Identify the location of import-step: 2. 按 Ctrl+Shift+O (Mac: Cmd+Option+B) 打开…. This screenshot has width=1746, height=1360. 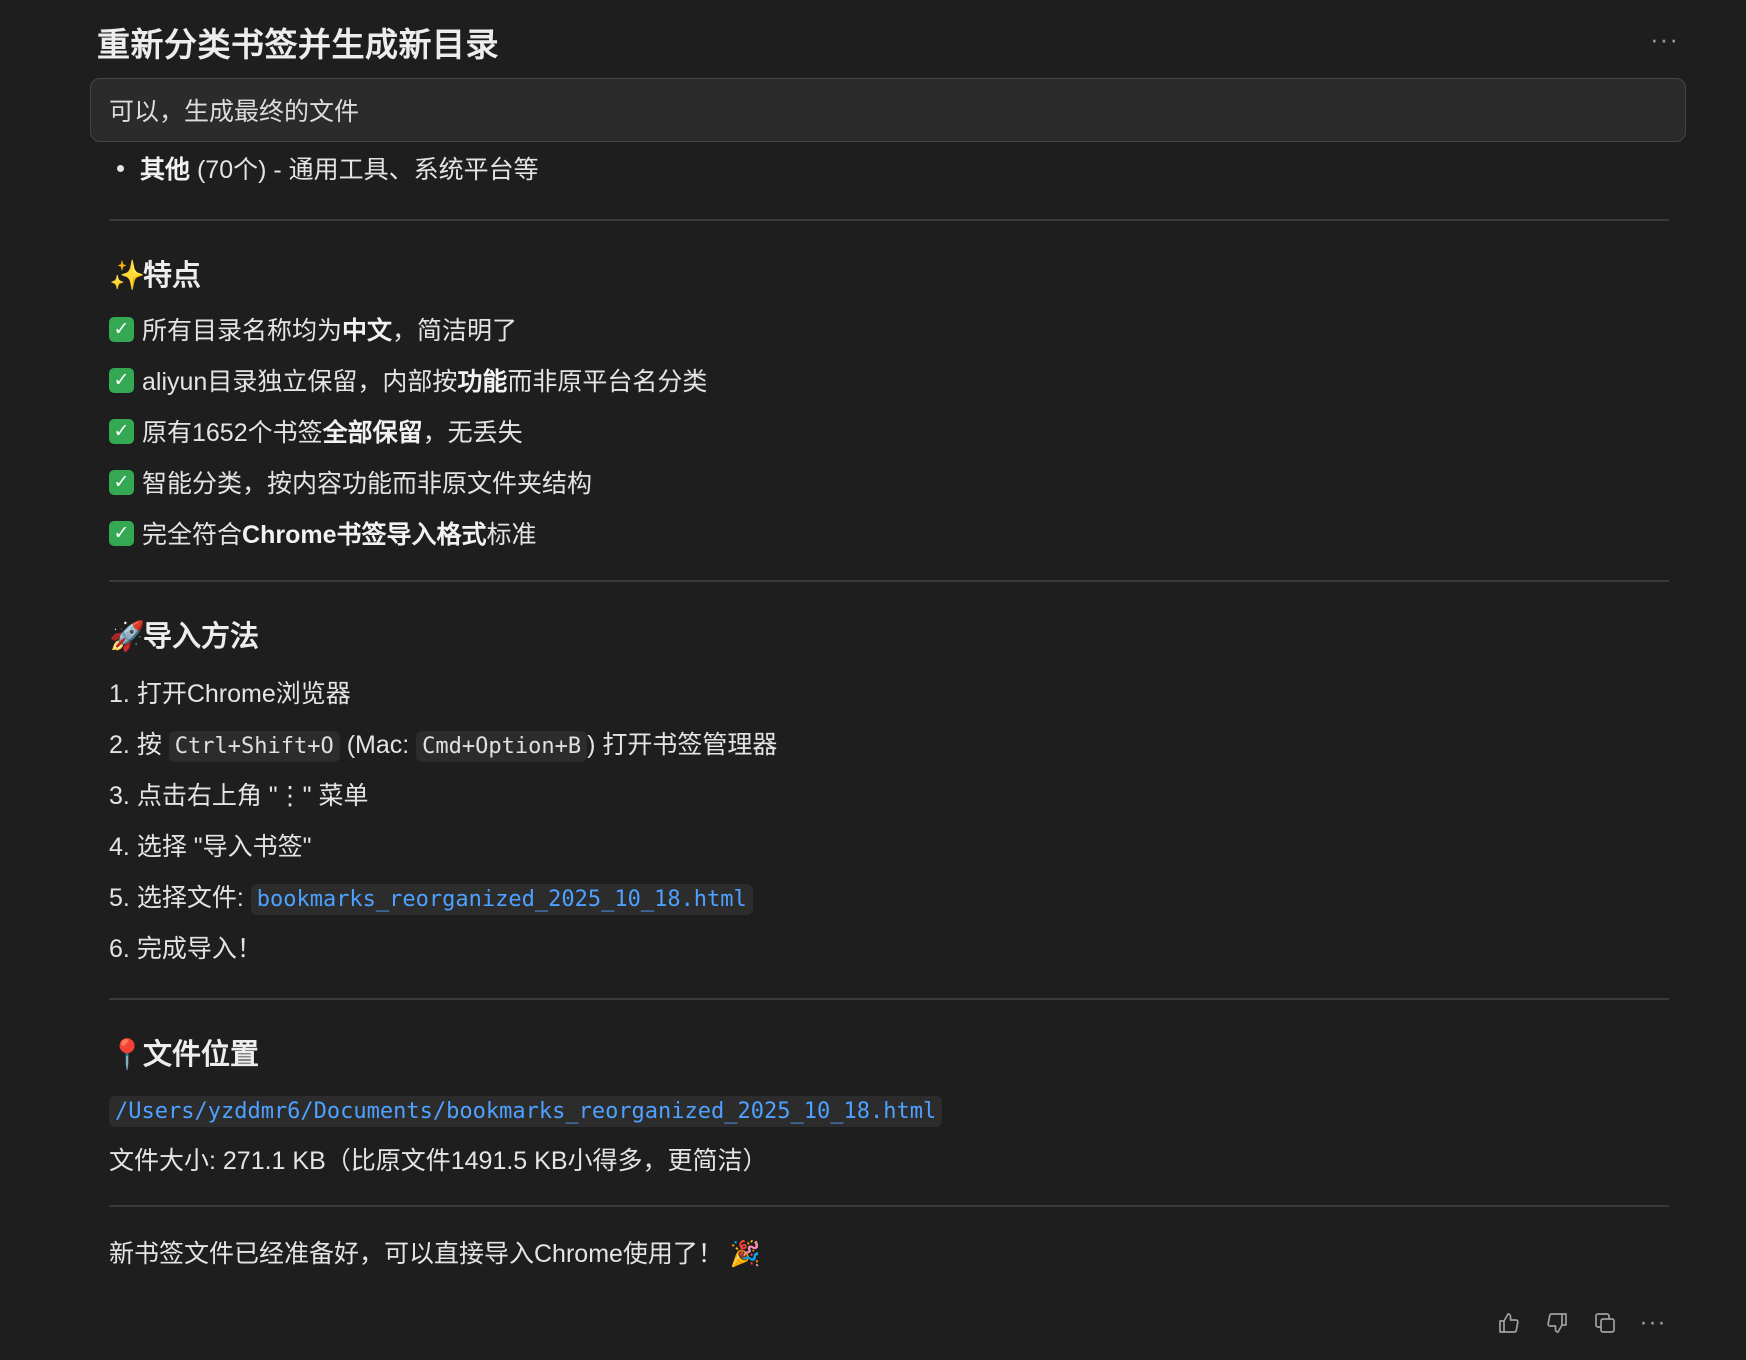
(443, 746).